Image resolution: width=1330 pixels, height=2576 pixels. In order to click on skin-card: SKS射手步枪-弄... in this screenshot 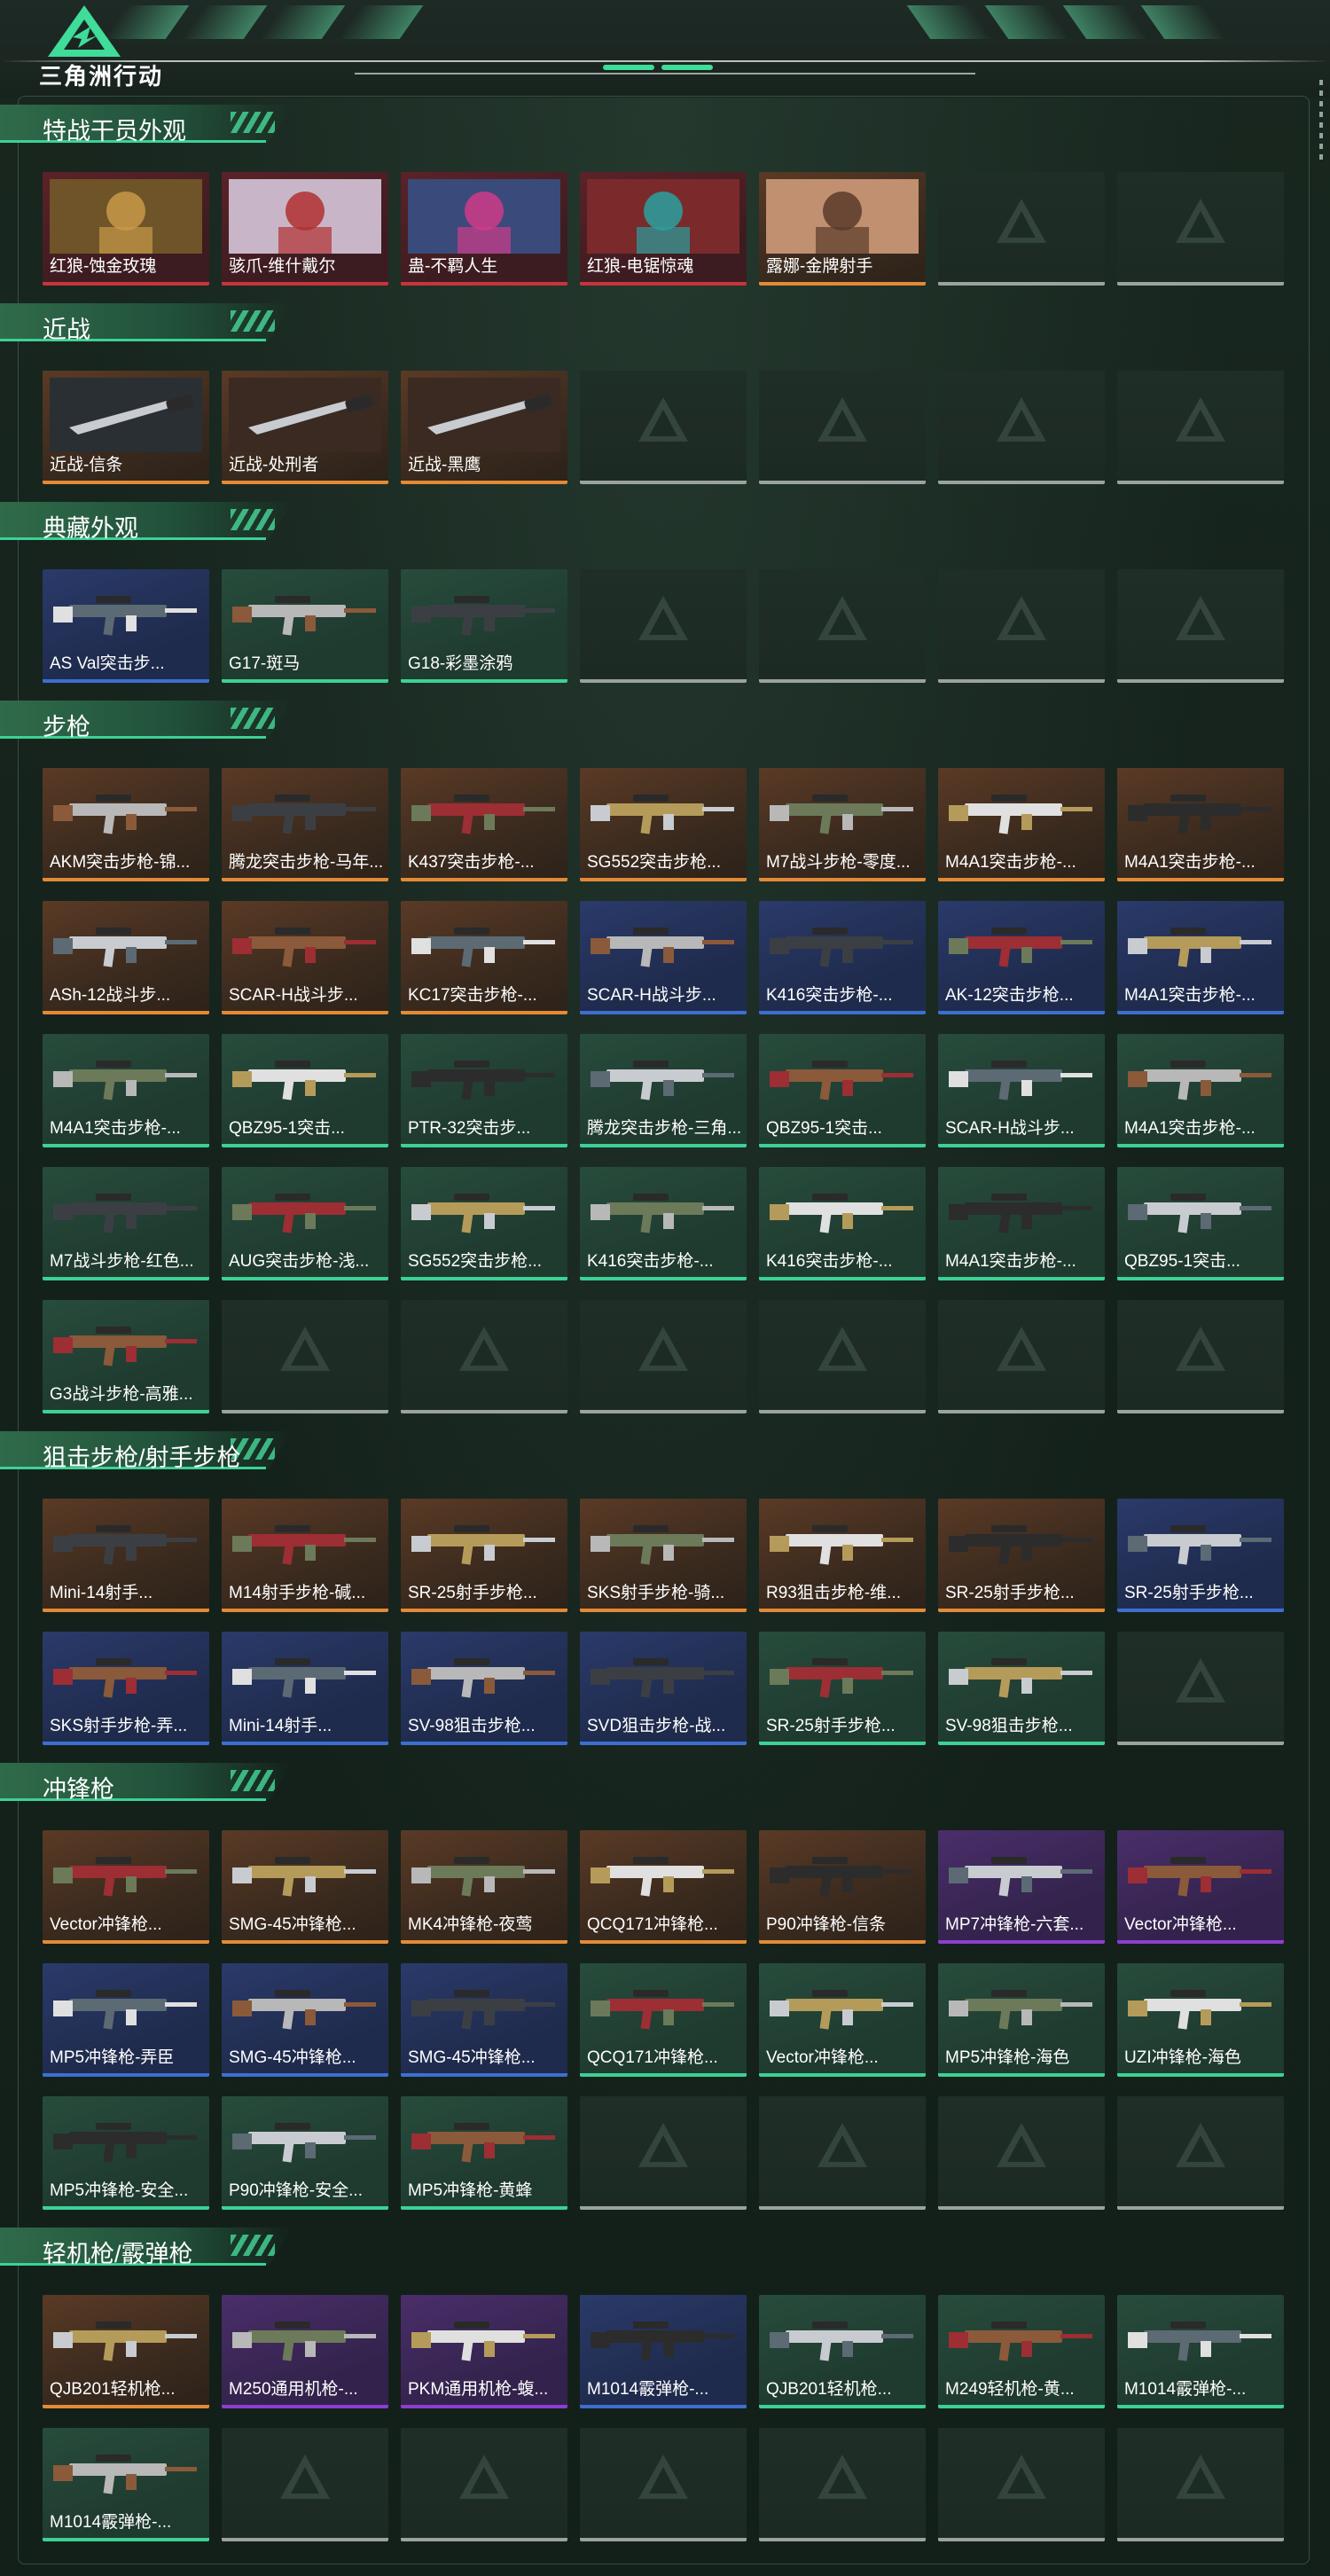, I will do `click(126, 1688)`.